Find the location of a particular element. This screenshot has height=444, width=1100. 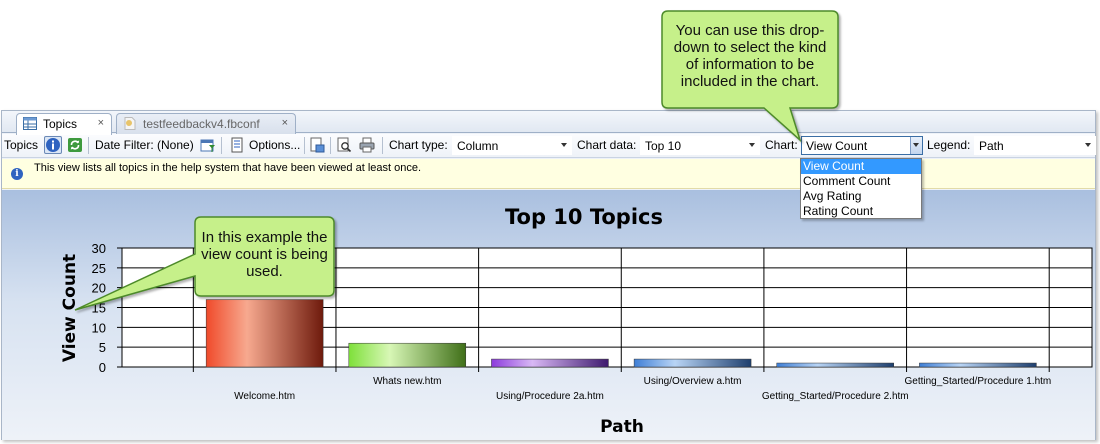

print-preview-icon is located at coordinates (344, 145).